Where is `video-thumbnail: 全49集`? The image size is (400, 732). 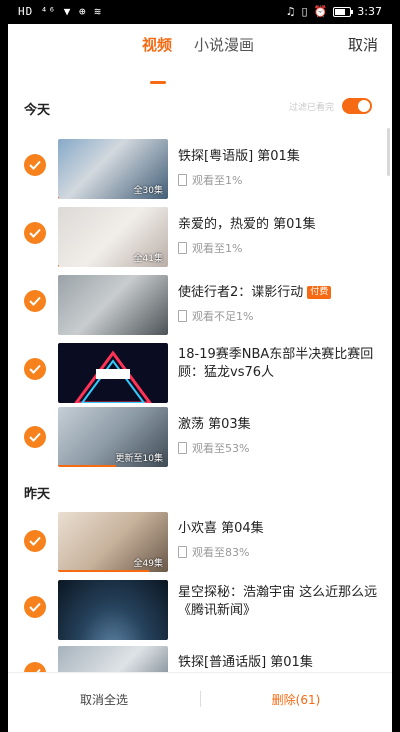
video-thumbnail: 全49集 is located at coordinates (113, 542).